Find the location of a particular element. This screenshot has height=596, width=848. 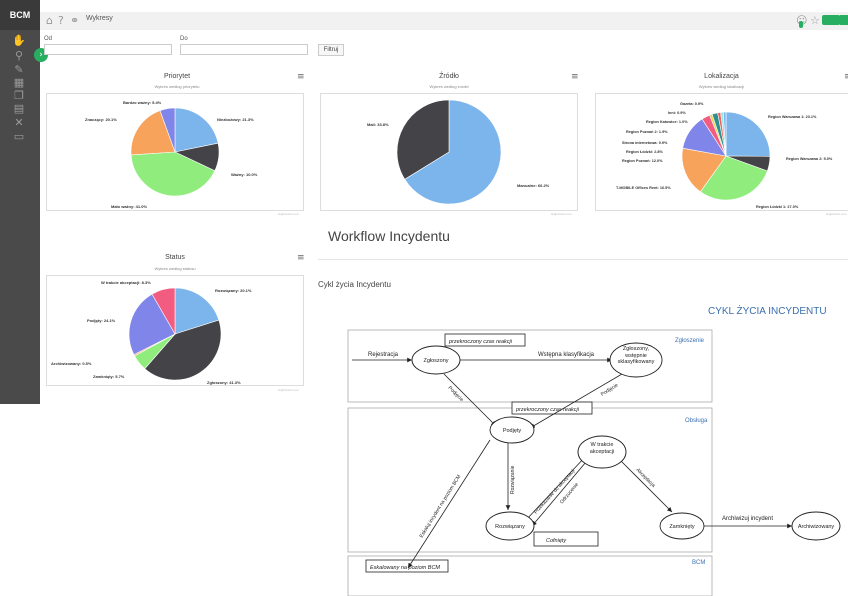

monitor-icon: ▭ is located at coordinates (19, 137).